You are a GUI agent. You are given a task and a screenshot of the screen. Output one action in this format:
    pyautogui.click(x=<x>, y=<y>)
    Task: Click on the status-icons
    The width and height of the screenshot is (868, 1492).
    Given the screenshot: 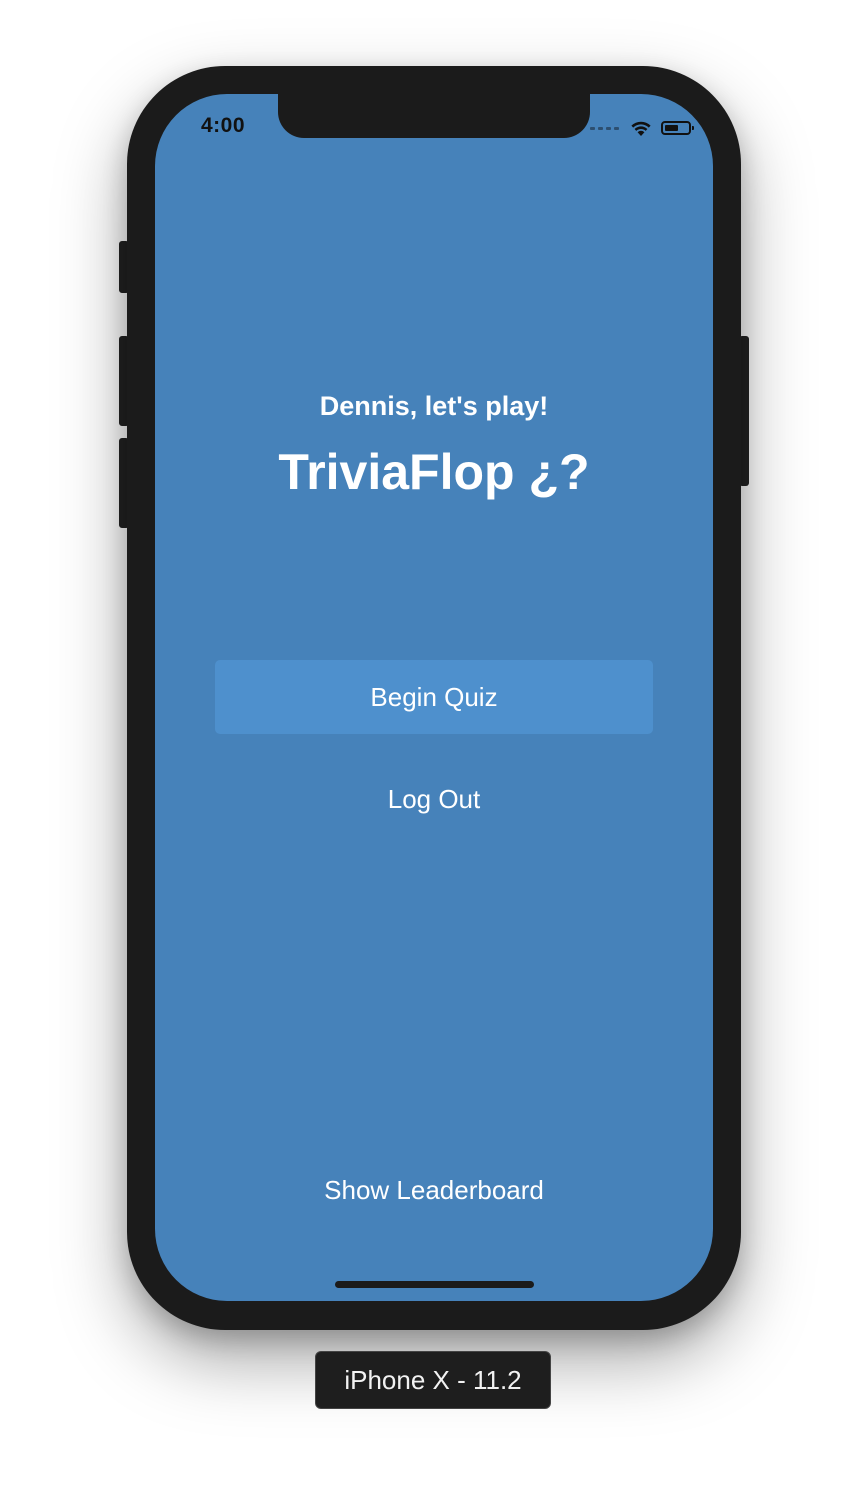 What is the action you would take?
    pyautogui.click(x=642, y=128)
    